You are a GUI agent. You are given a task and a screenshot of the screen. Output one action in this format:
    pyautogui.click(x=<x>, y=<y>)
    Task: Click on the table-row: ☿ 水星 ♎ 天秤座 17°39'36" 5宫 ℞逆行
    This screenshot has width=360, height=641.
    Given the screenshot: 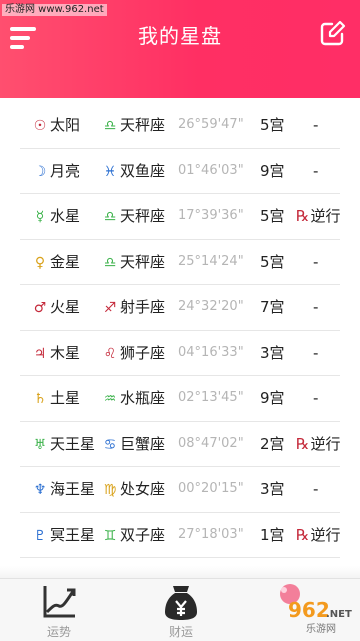 What is the action you would take?
    pyautogui.click(x=180, y=217)
    